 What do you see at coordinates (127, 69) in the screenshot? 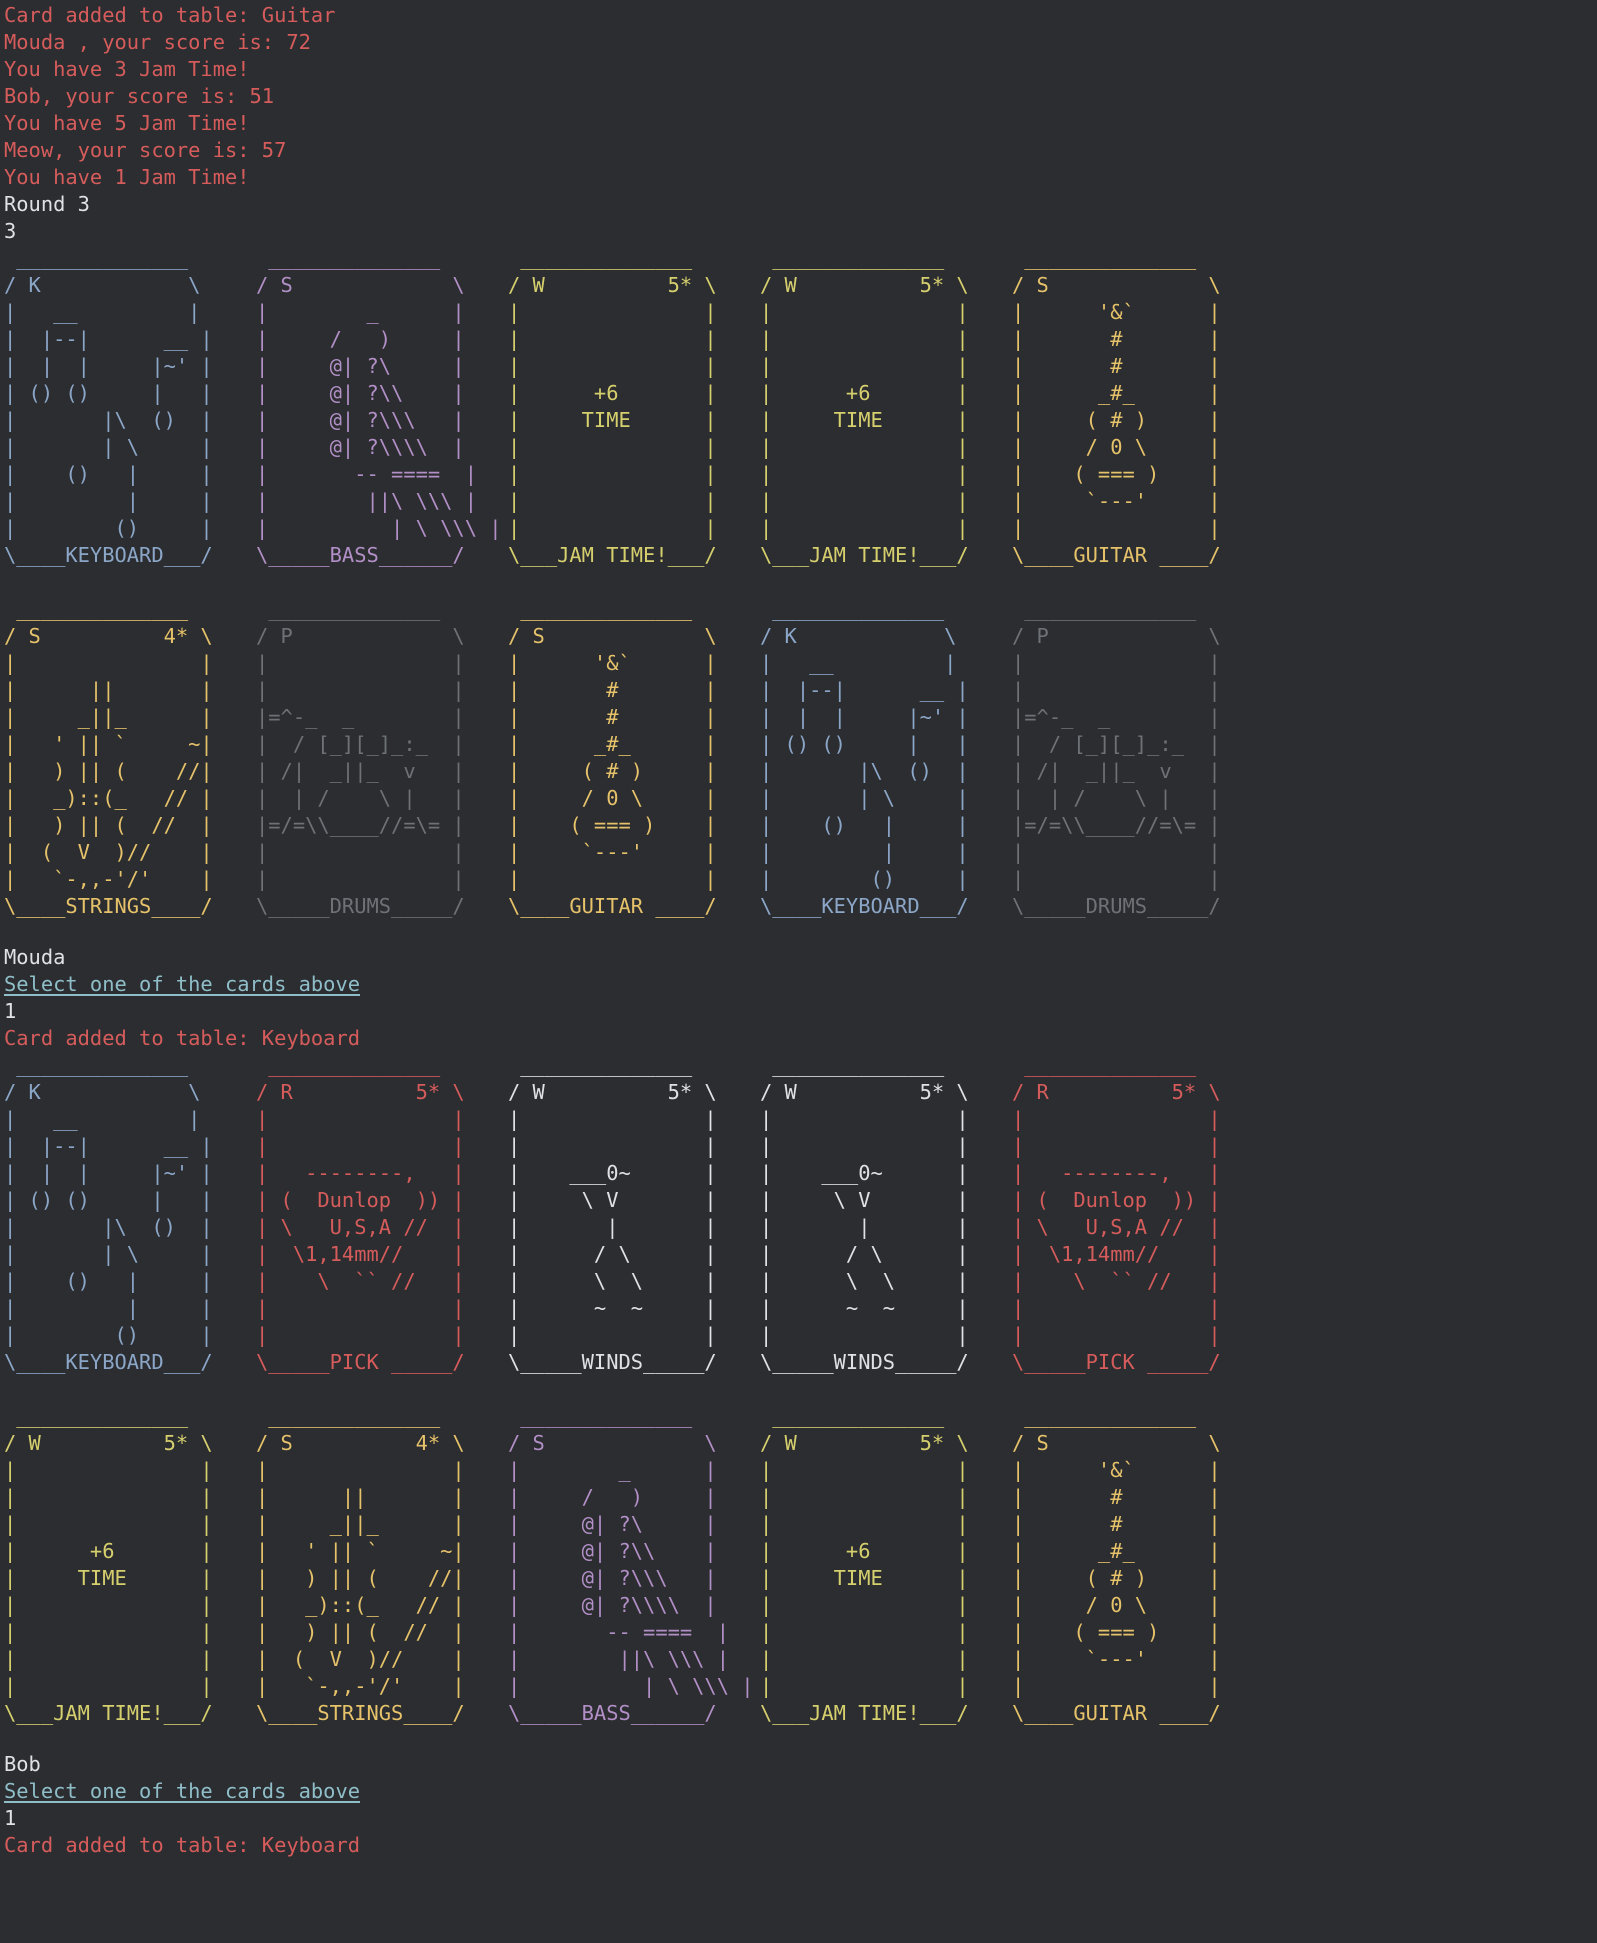
I see `log-line: You have 3 Jam Time!` at bounding box center [127, 69].